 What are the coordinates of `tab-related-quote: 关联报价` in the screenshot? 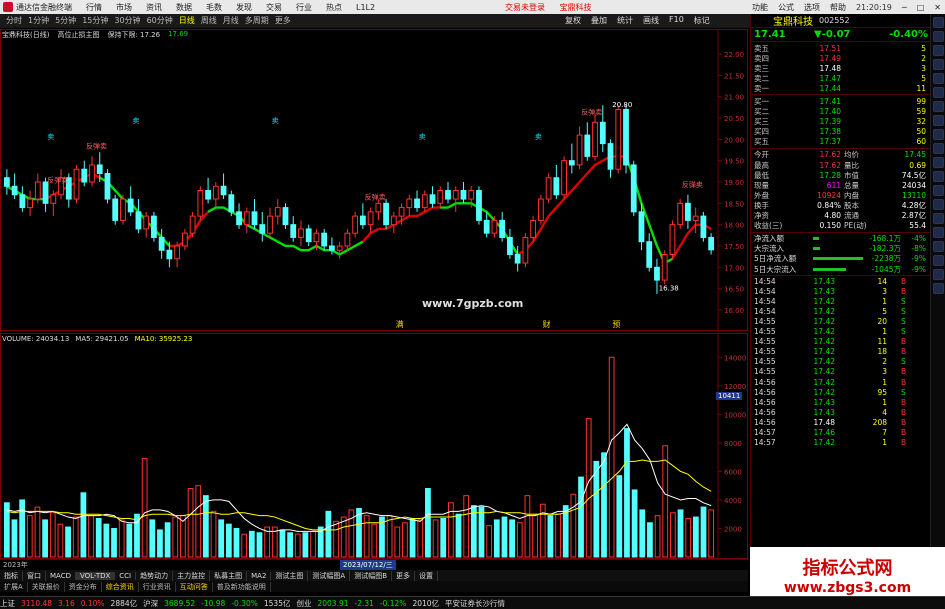 It's located at (46, 586).